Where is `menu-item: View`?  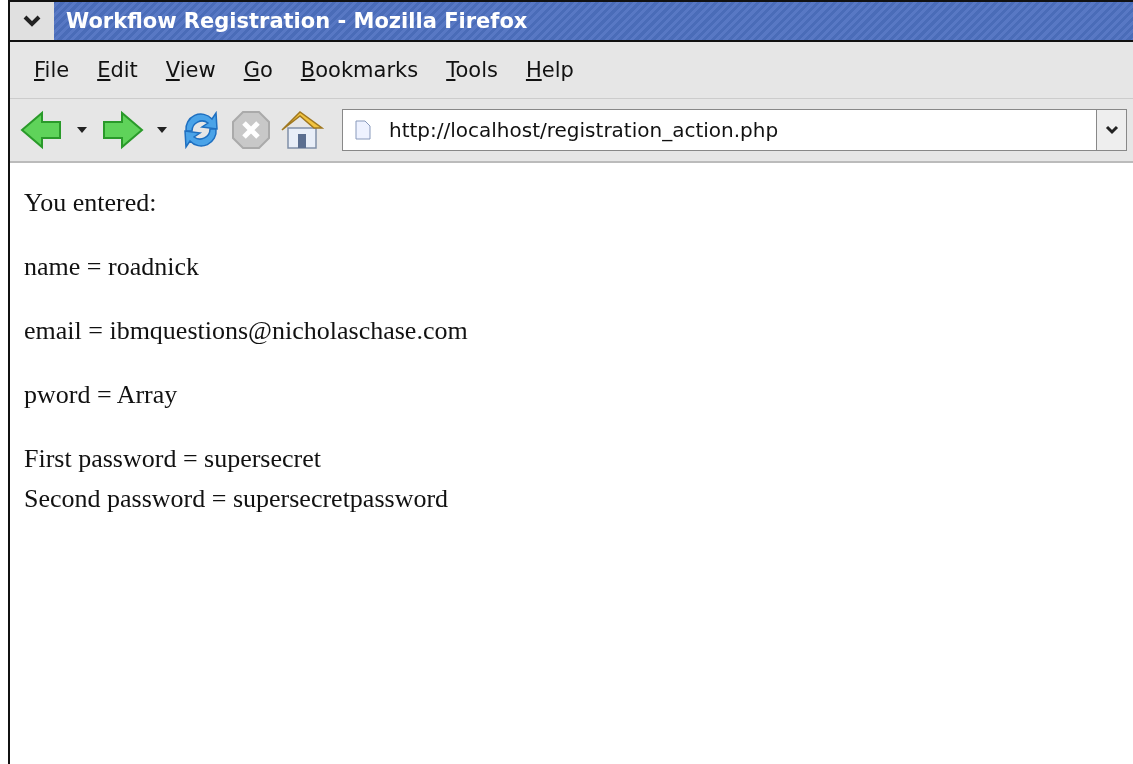 menu-item: View is located at coordinates (193, 70).